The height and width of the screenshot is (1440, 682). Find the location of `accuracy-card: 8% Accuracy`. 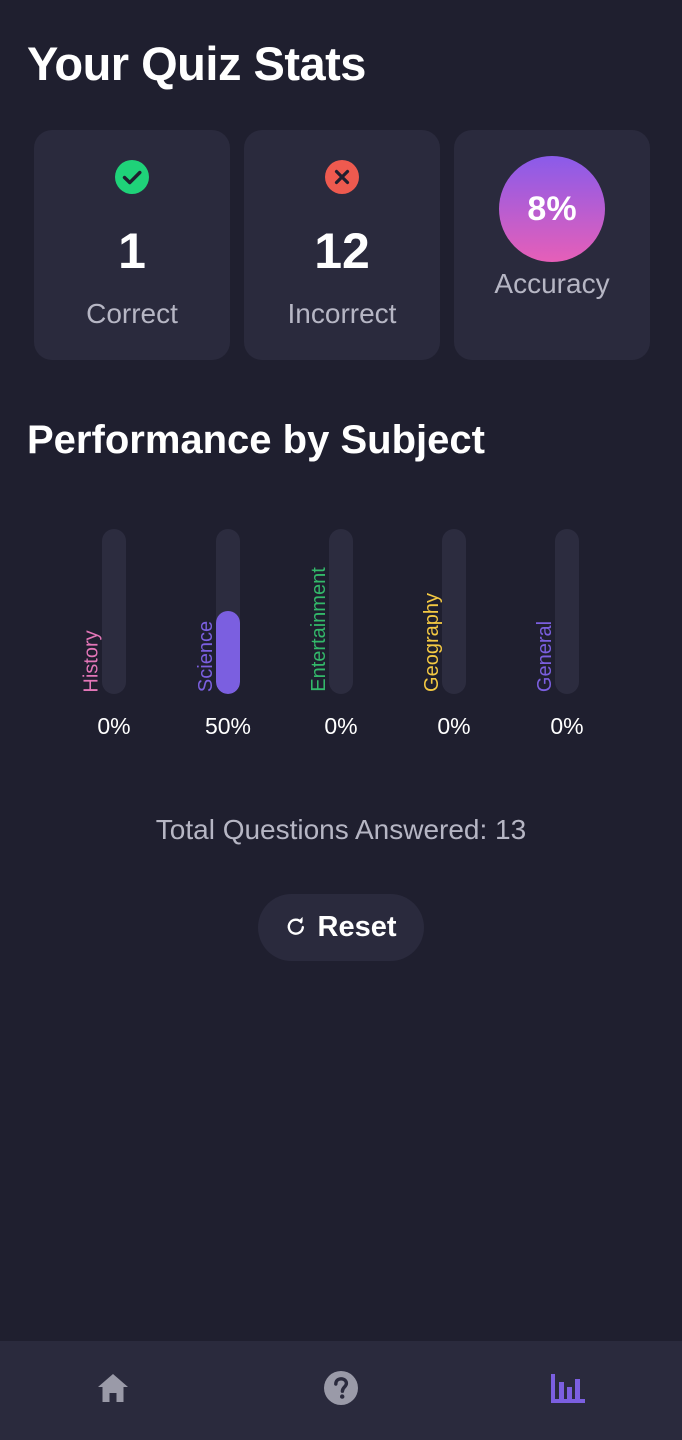

accuracy-card: 8% Accuracy is located at coordinates (552, 245).